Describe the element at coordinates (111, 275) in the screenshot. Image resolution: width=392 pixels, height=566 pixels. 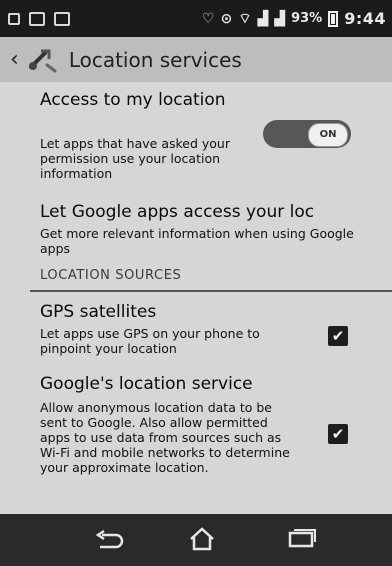
I see `section-header-location-sources: LOCATION SOURCES` at that location.